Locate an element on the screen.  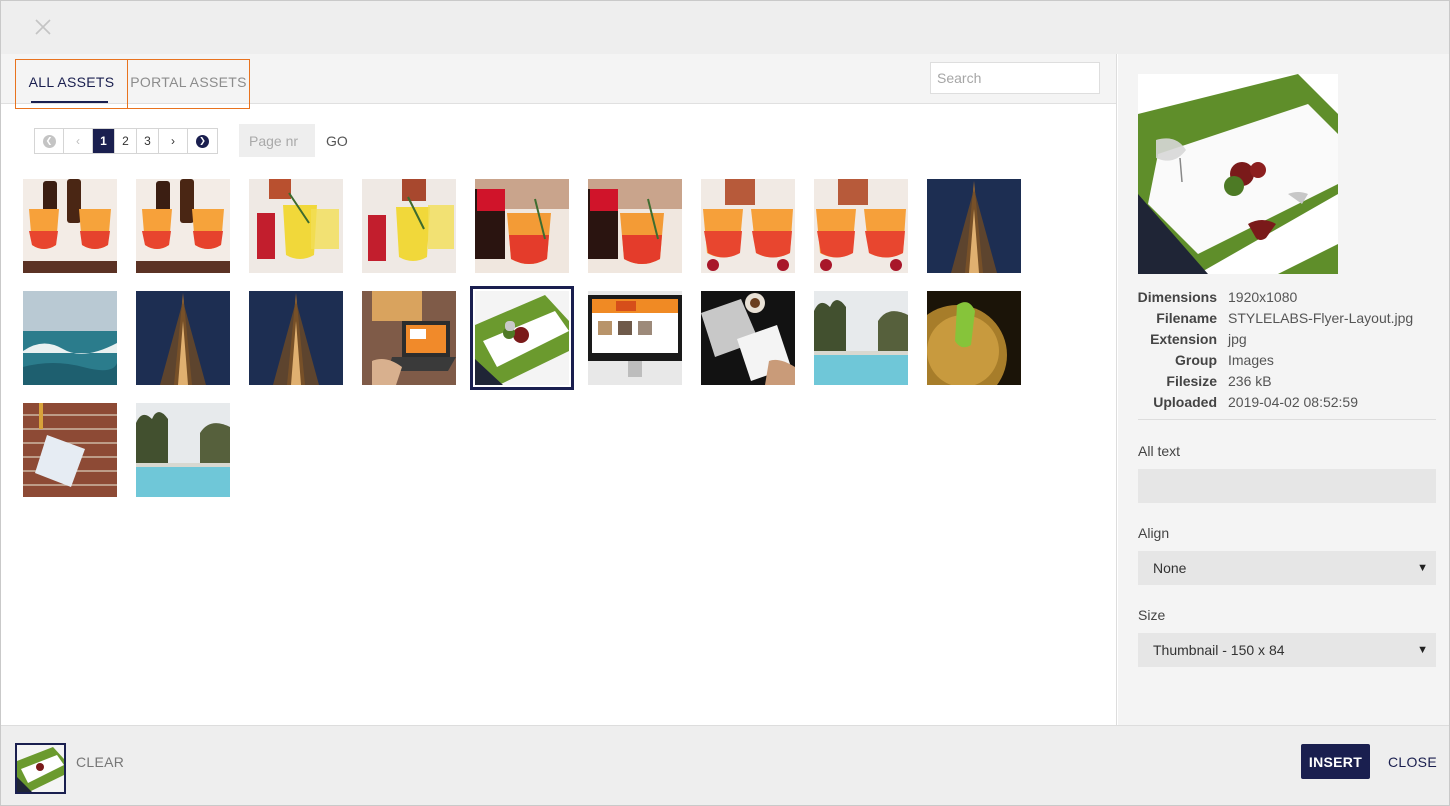
tab-all-assets: ALL ASSETS is located at coordinates (71, 84).